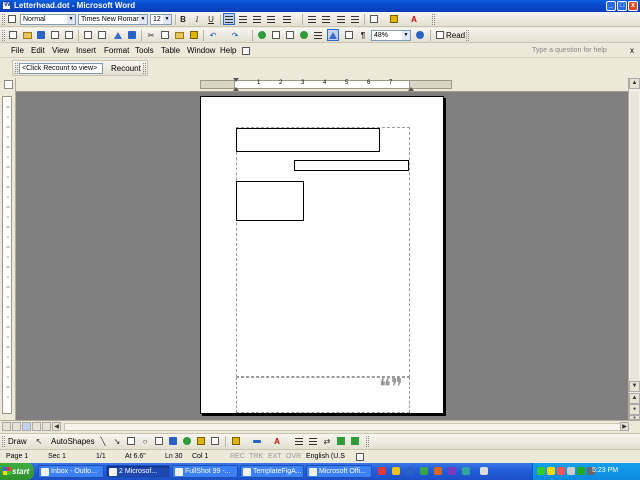 This screenshot has height=480, width=640. I want to click on text-box-icon, so click(159, 441).